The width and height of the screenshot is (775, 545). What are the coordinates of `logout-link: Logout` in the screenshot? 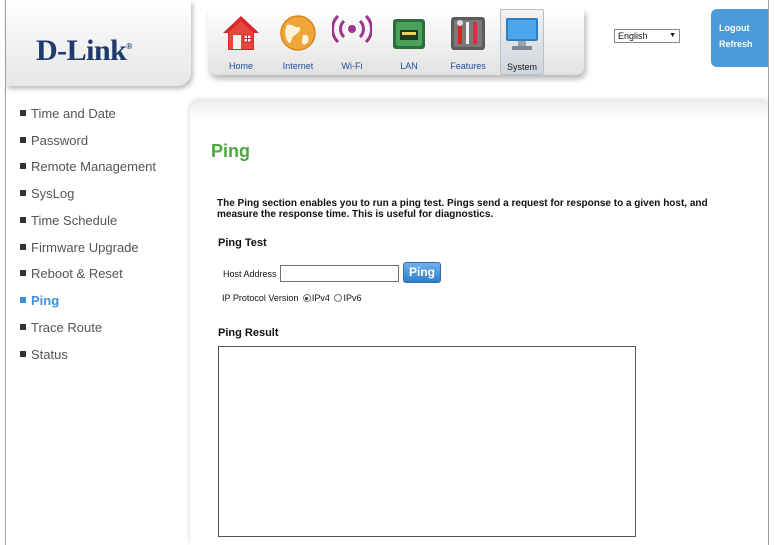 It's located at (734, 28).